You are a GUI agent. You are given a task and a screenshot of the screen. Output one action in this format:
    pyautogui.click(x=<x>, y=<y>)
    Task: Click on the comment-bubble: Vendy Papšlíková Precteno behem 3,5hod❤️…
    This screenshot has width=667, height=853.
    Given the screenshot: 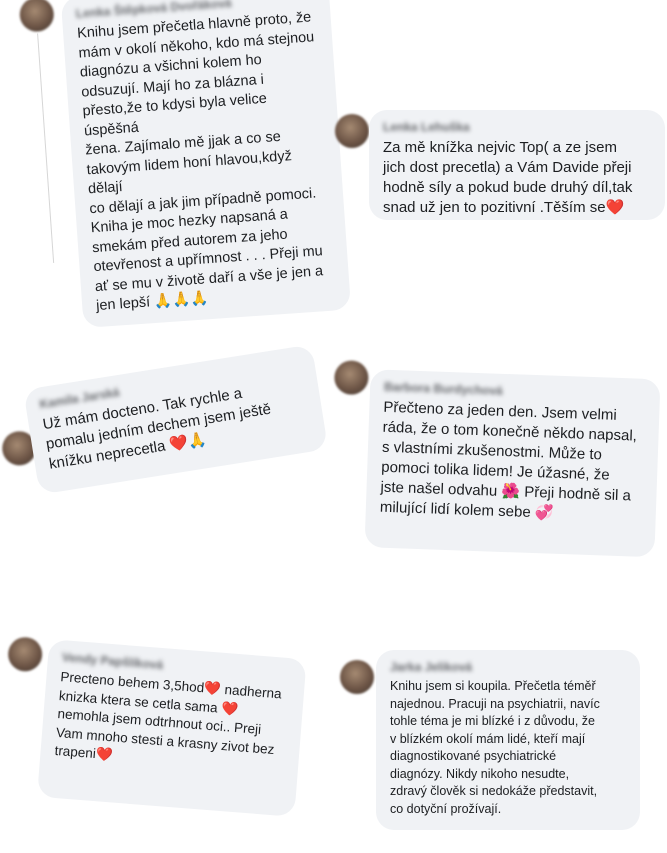 What is the action you would take?
    pyautogui.click(x=172, y=728)
    